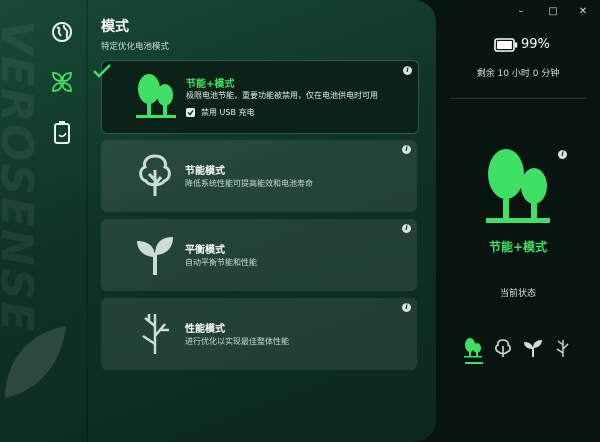  What do you see at coordinates (87, 221) in the screenshot?
I see `nav-divider` at bounding box center [87, 221].